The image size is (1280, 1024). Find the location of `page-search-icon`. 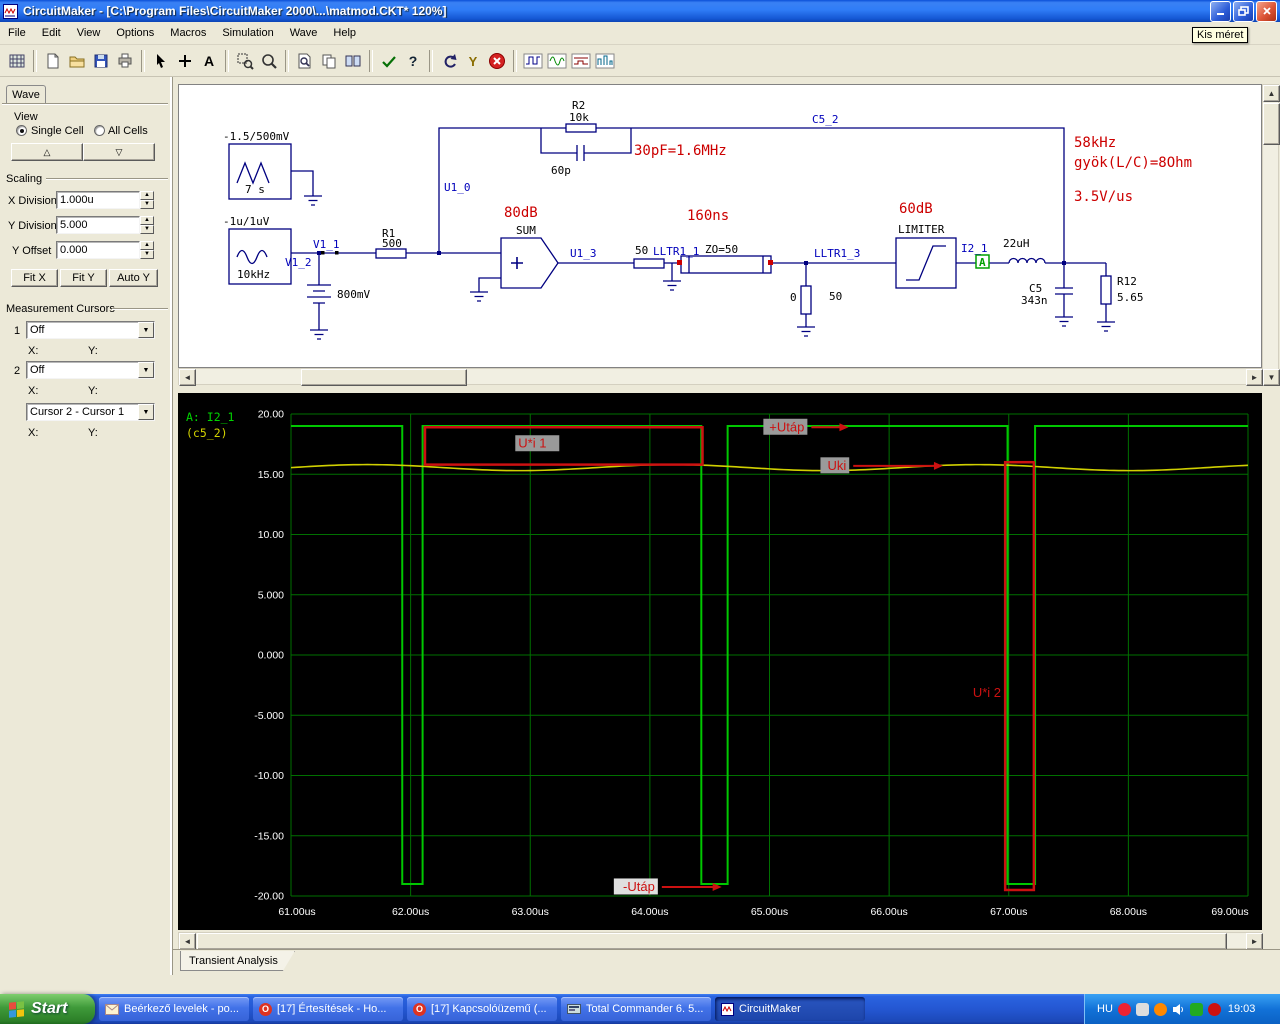

page-search-icon is located at coordinates (305, 61).